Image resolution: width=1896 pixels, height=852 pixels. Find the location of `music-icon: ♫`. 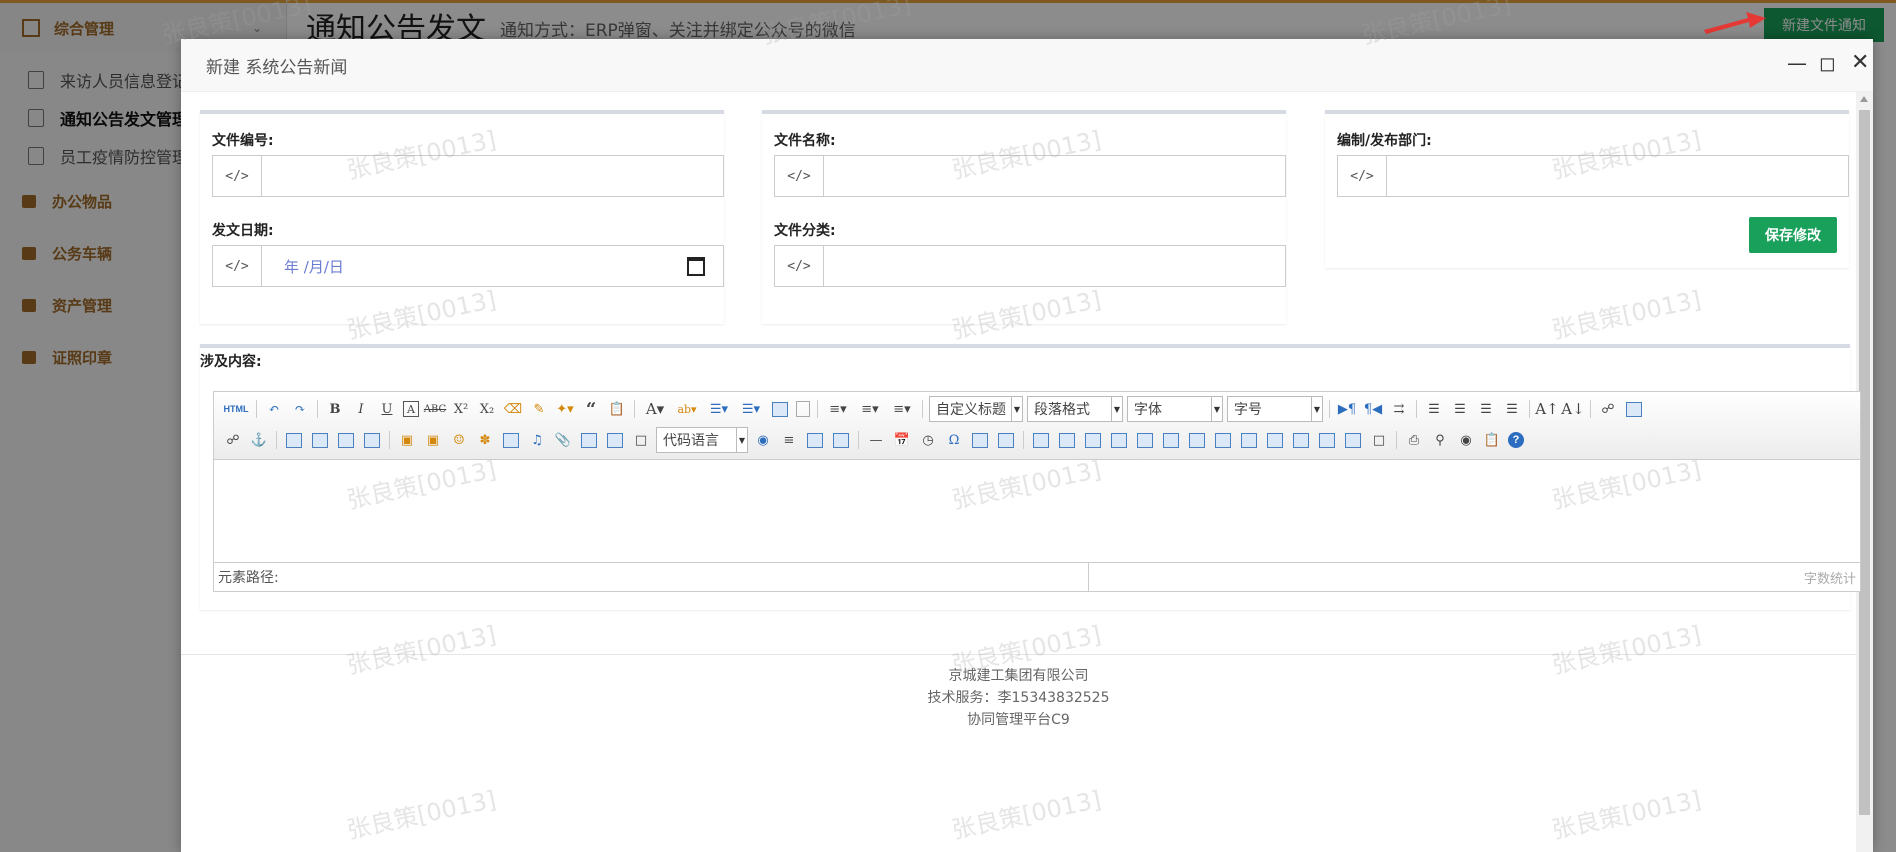

music-icon: ♫ is located at coordinates (537, 440).